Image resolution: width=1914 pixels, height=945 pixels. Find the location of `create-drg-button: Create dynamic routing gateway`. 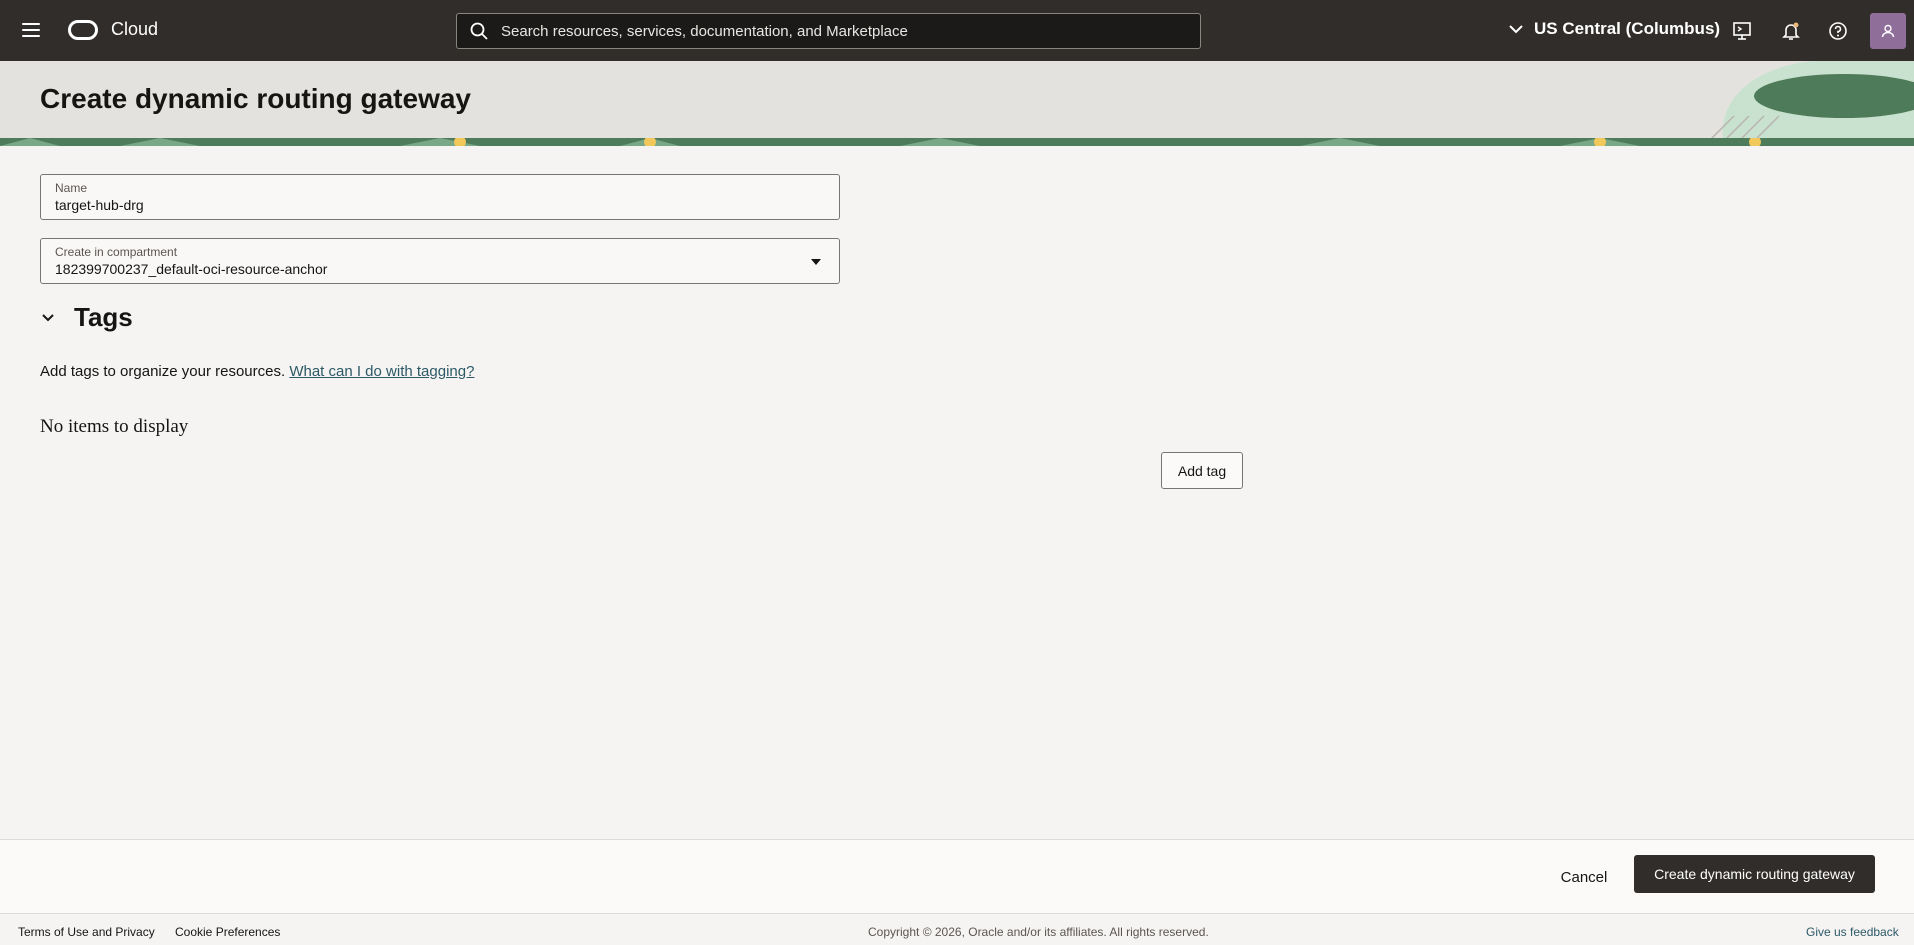

create-drg-button: Create dynamic routing gateway is located at coordinates (1754, 874).